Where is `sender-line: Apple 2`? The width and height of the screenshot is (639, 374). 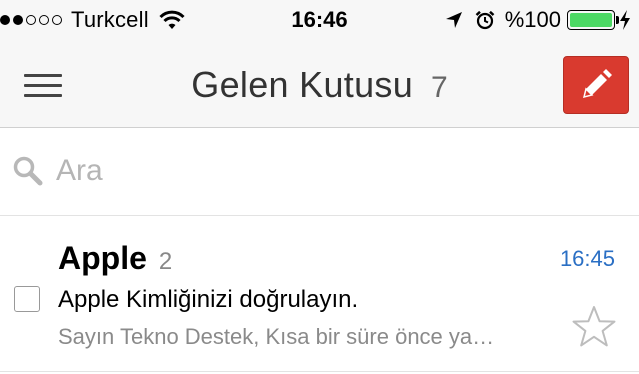
sender-line: Apple 2 is located at coordinates (115, 258).